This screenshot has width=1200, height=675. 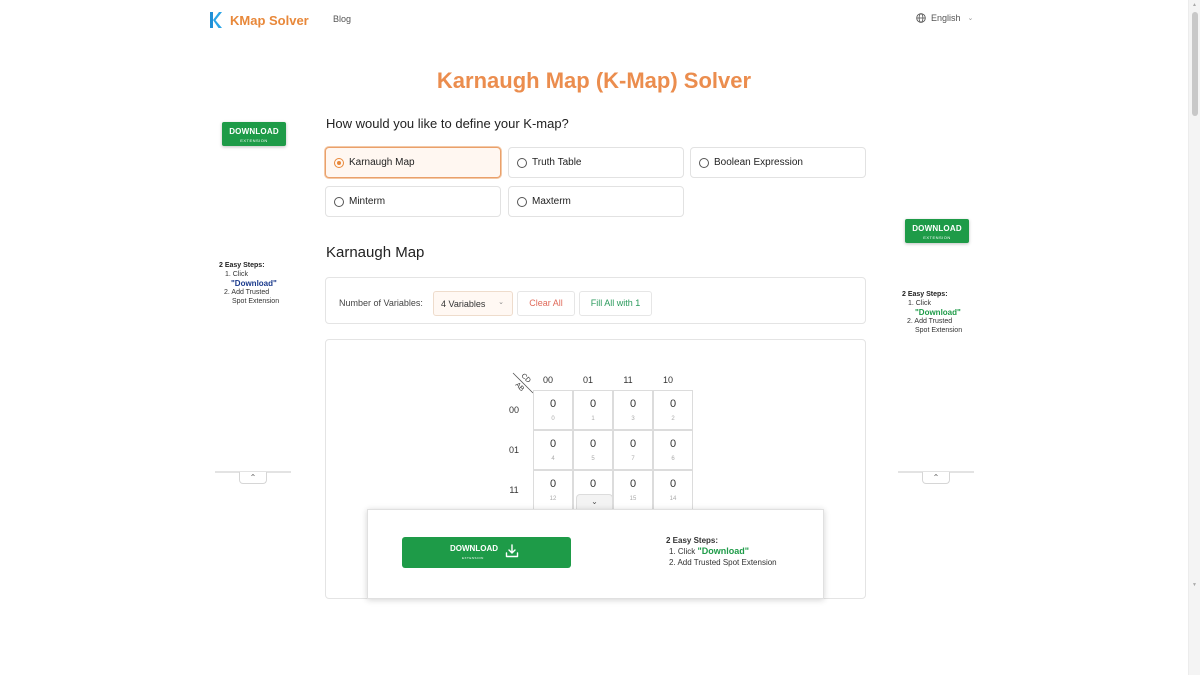 What do you see at coordinates (269, 20) in the screenshot?
I see `brand-name: KMap Solver` at bounding box center [269, 20].